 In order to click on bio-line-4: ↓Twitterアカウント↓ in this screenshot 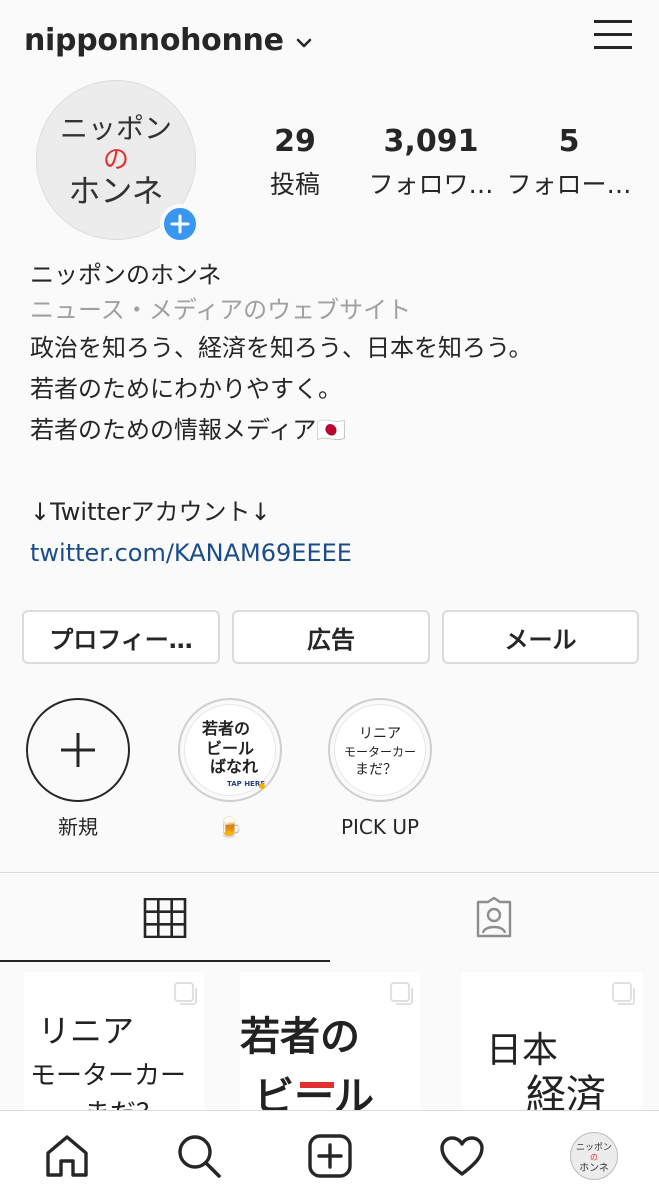, I will do `click(150, 512)`.